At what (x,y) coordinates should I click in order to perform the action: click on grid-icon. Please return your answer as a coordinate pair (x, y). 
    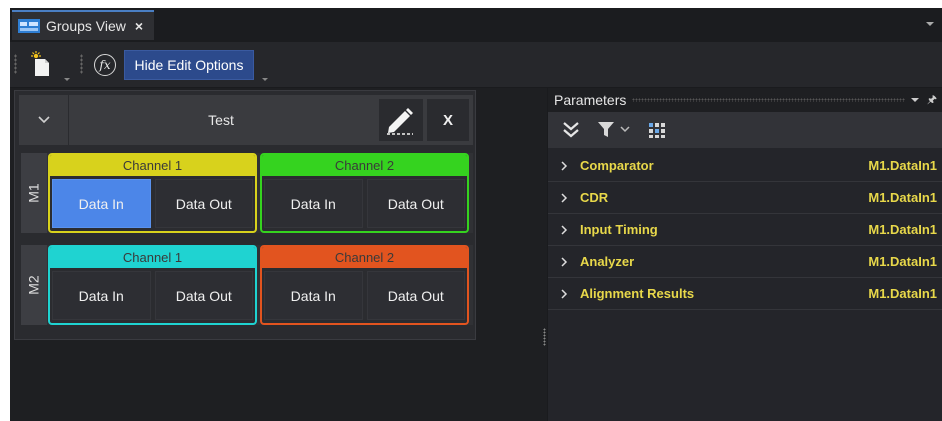
    Looking at the image, I should click on (657, 130).